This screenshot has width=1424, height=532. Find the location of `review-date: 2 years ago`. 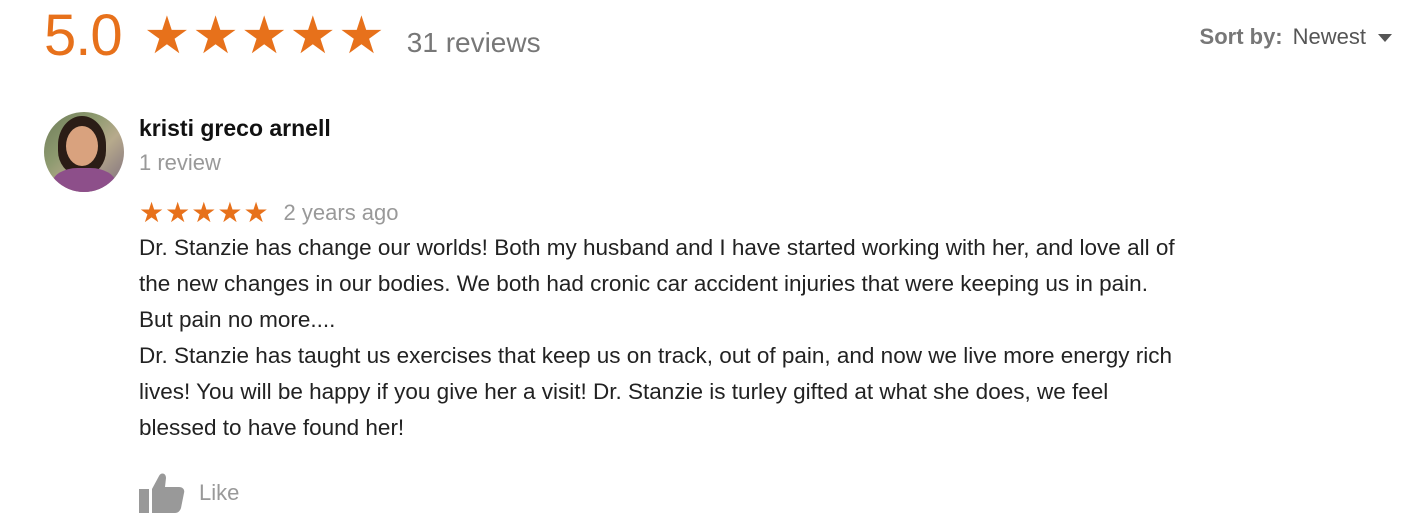

review-date: 2 years ago is located at coordinates (341, 212).